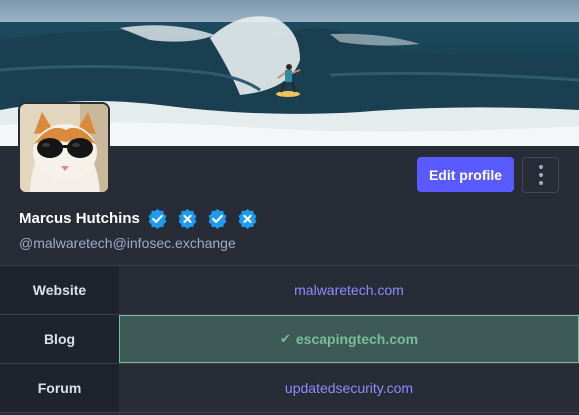 Image resolution: width=579 pixels, height=415 pixels. I want to click on field-value-verified-link: ✔ escapingtech.com, so click(349, 339).